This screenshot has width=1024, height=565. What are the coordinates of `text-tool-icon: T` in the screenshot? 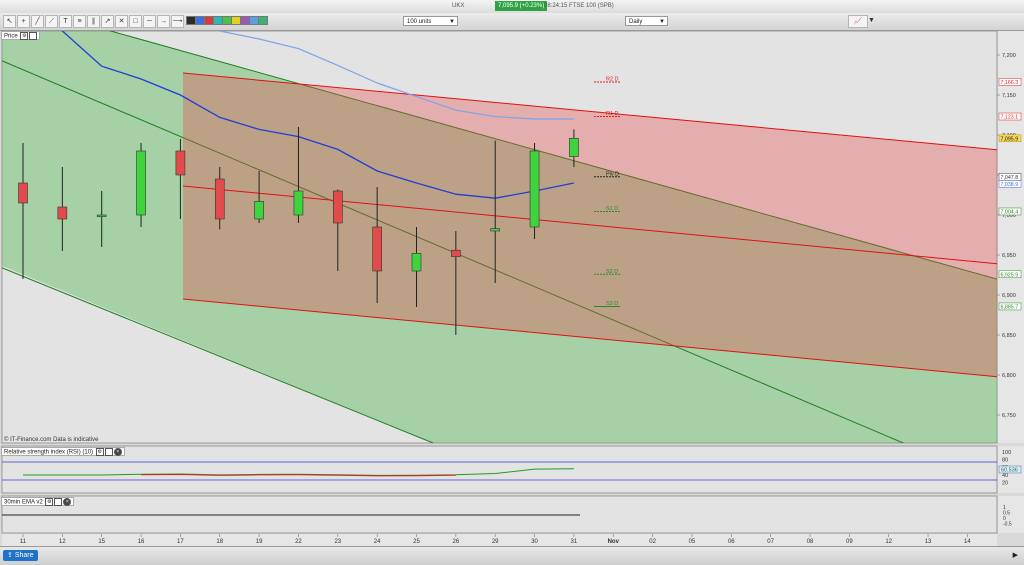 It's located at (65, 21).